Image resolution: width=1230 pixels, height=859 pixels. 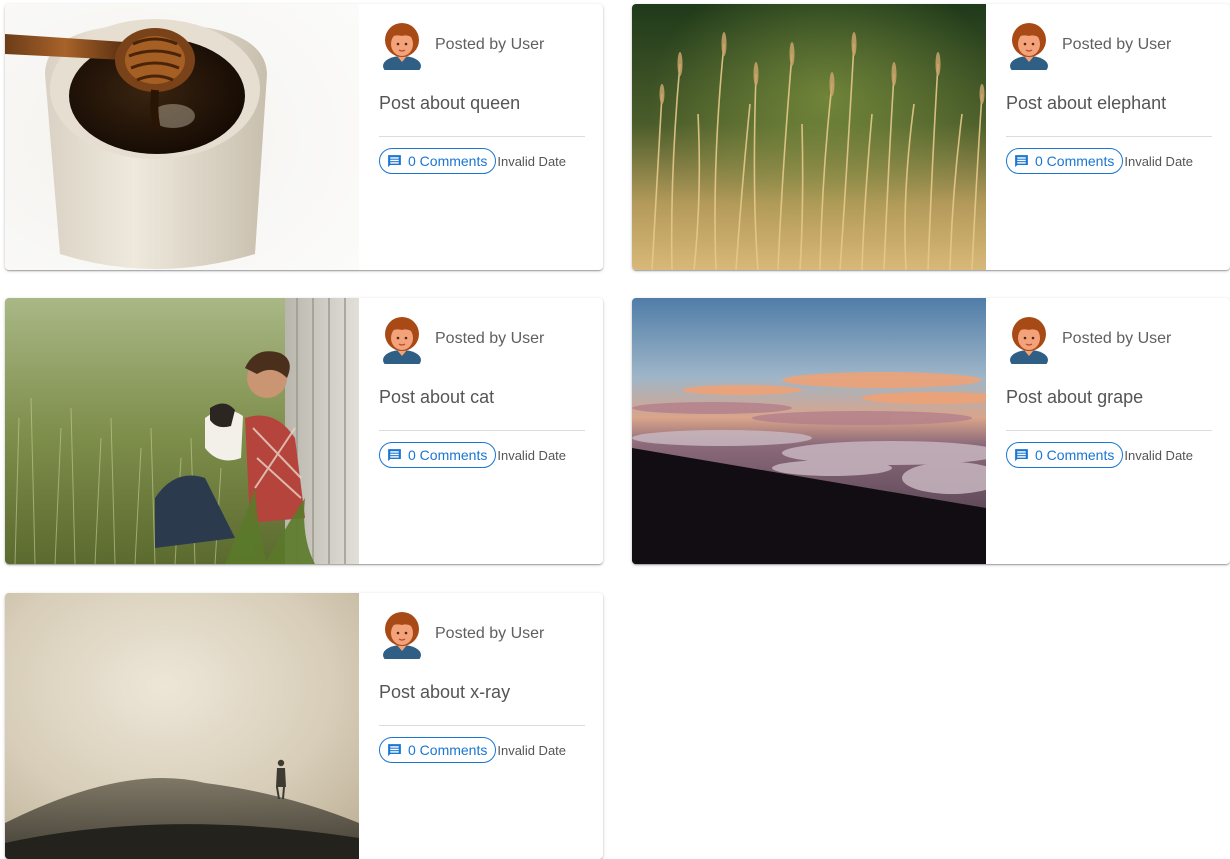 I want to click on foggy-hill-photo, so click(x=182, y=726).